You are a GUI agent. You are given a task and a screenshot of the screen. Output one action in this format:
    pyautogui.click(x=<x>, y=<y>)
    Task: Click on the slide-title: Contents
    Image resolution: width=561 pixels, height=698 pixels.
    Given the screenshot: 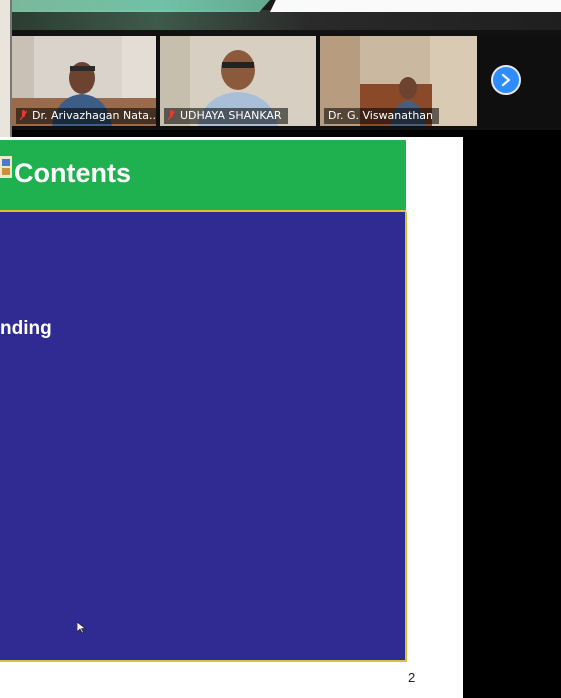 What is the action you would take?
    pyautogui.click(x=72, y=173)
    